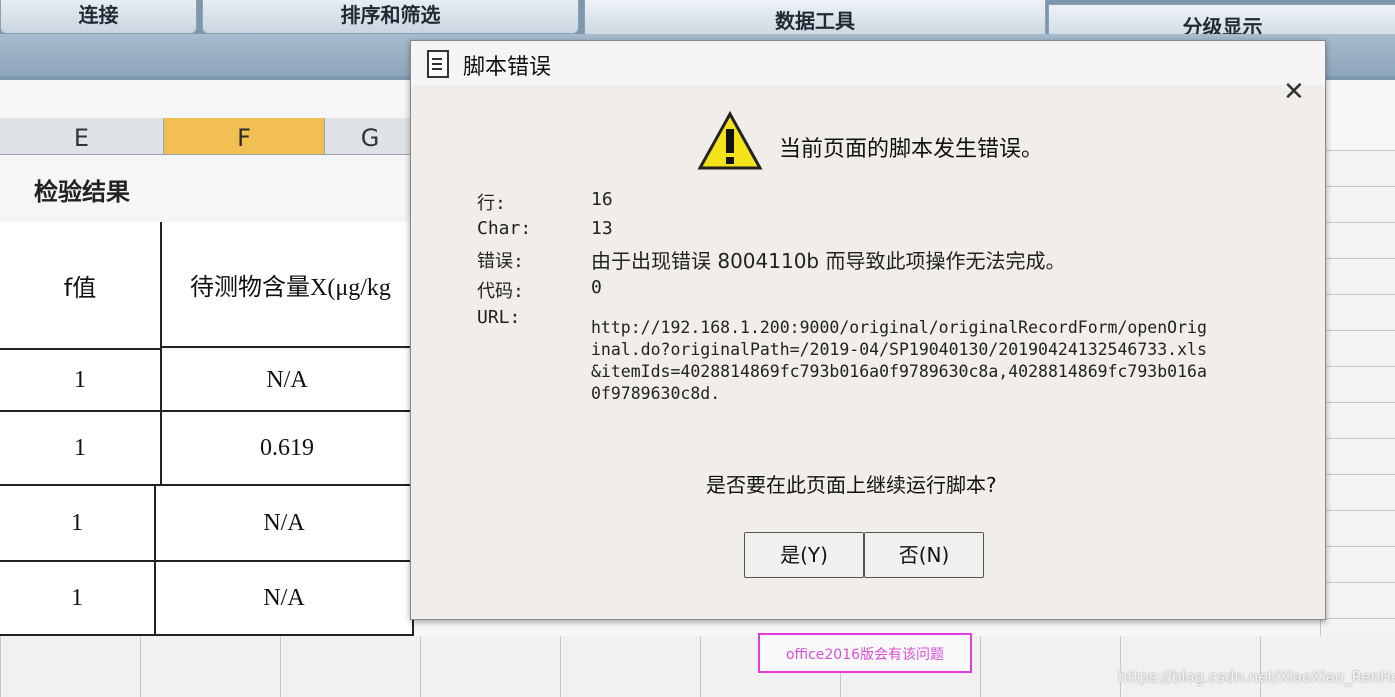 Image resolution: width=1395 pixels, height=697 pixels. Describe the element at coordinates (851, 485) in the screenshot. I see `continue-question: 是否要在此页面上继续运行脚本?` at that location.